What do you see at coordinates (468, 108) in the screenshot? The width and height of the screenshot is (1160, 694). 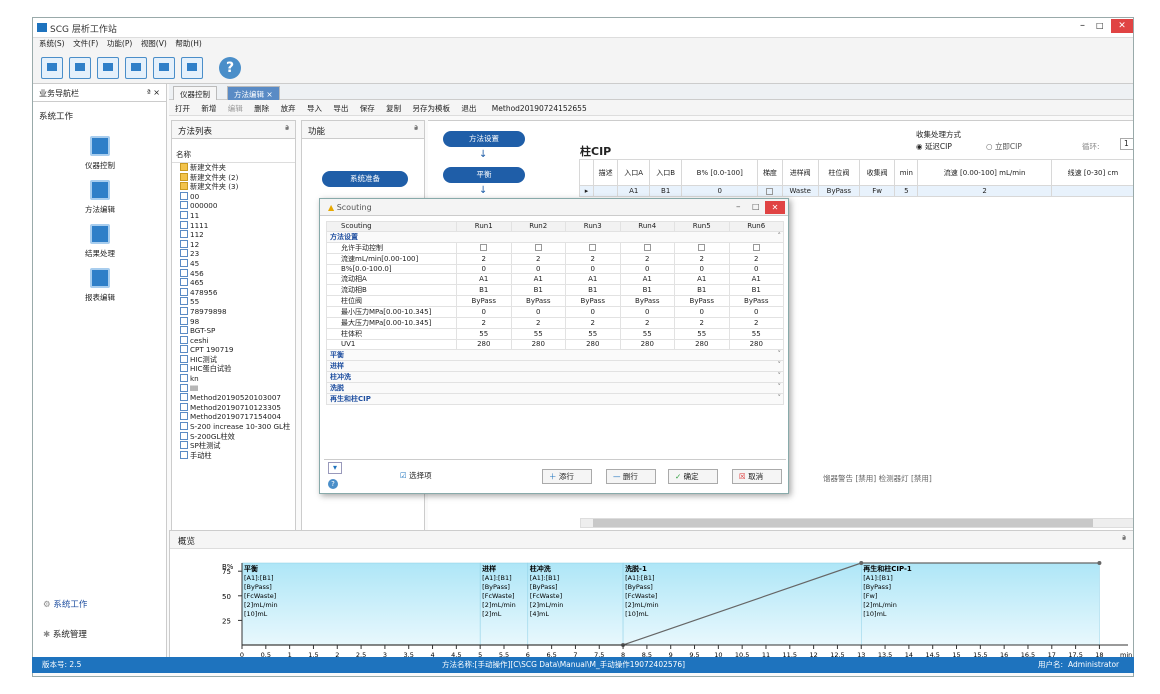 I see `exit-button: 退出` at bounding box center [468, 108].